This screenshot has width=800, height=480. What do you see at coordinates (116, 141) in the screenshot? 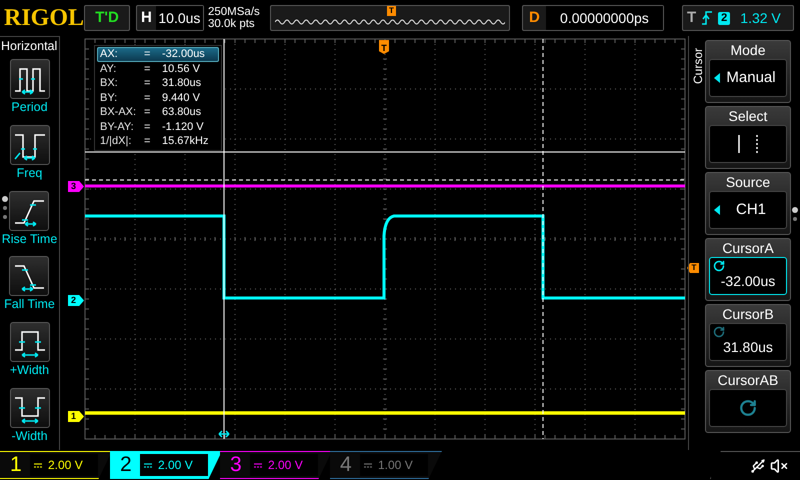
I see `readout-label: 1/|dX|:` at bounding box center [116, 141].